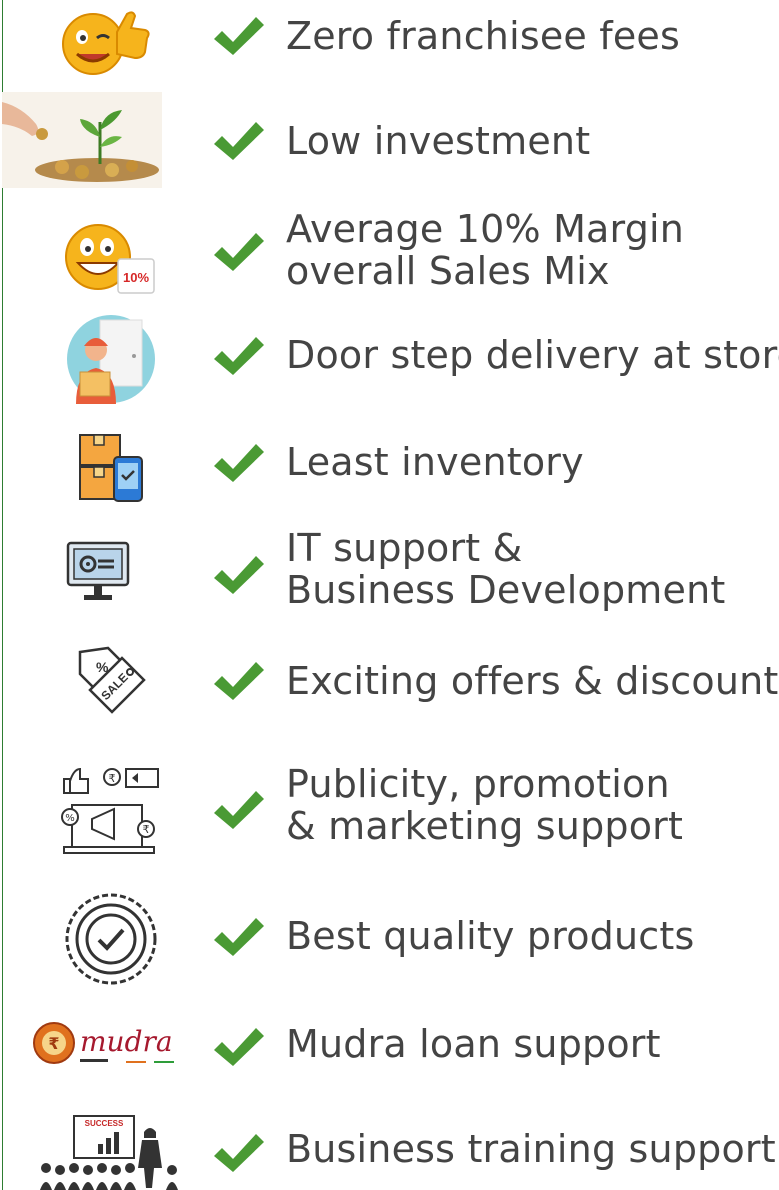  What do you see at coordinates (105, 40) in the screenshot?
I see `winking-smiley-thumbs-up-icon` at bounding box center [105, 40].